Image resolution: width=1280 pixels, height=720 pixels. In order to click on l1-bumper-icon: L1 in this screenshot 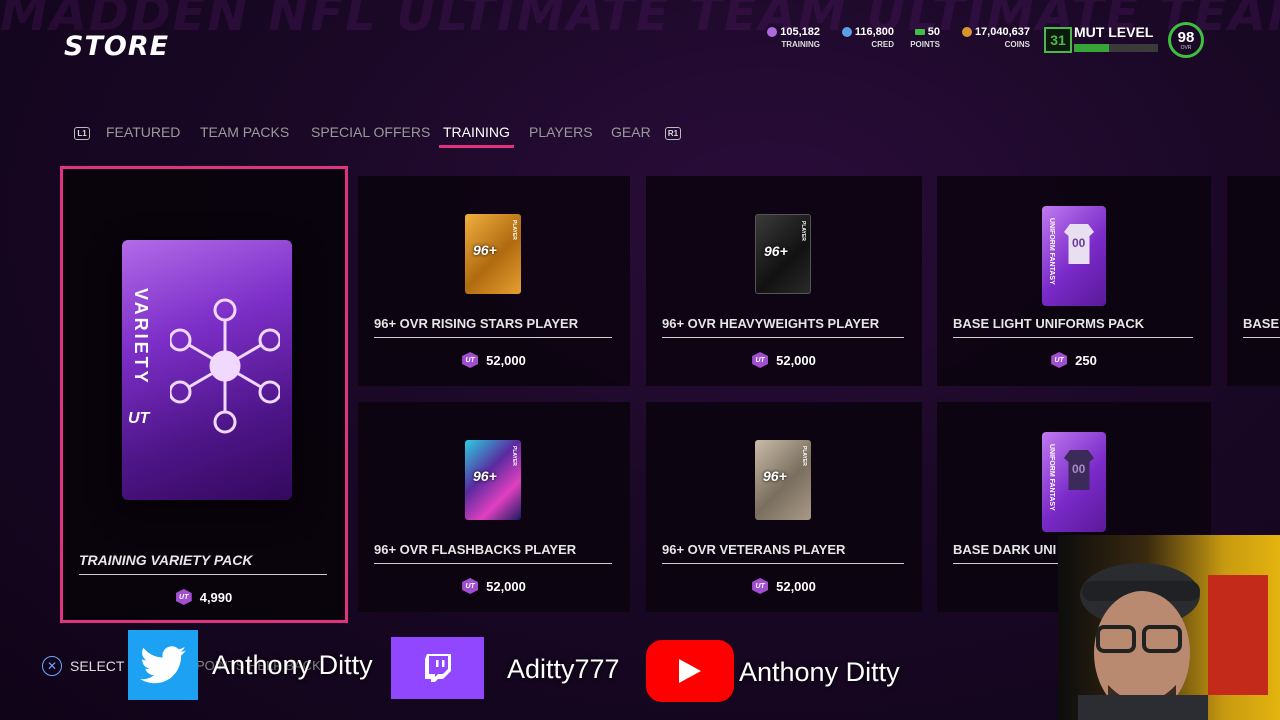, I will do `click(82, 133)`.